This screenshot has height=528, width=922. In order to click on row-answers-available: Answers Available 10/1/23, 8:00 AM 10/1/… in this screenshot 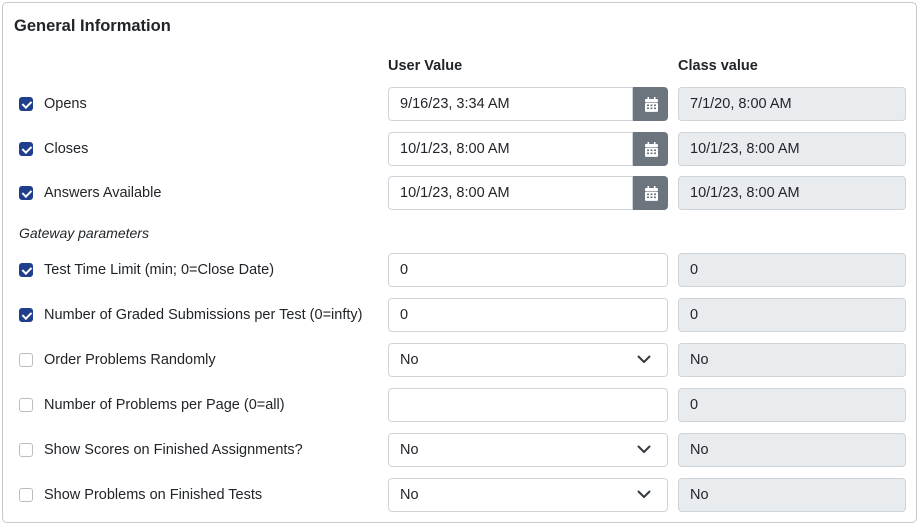, I will do `click(460, 193)`.